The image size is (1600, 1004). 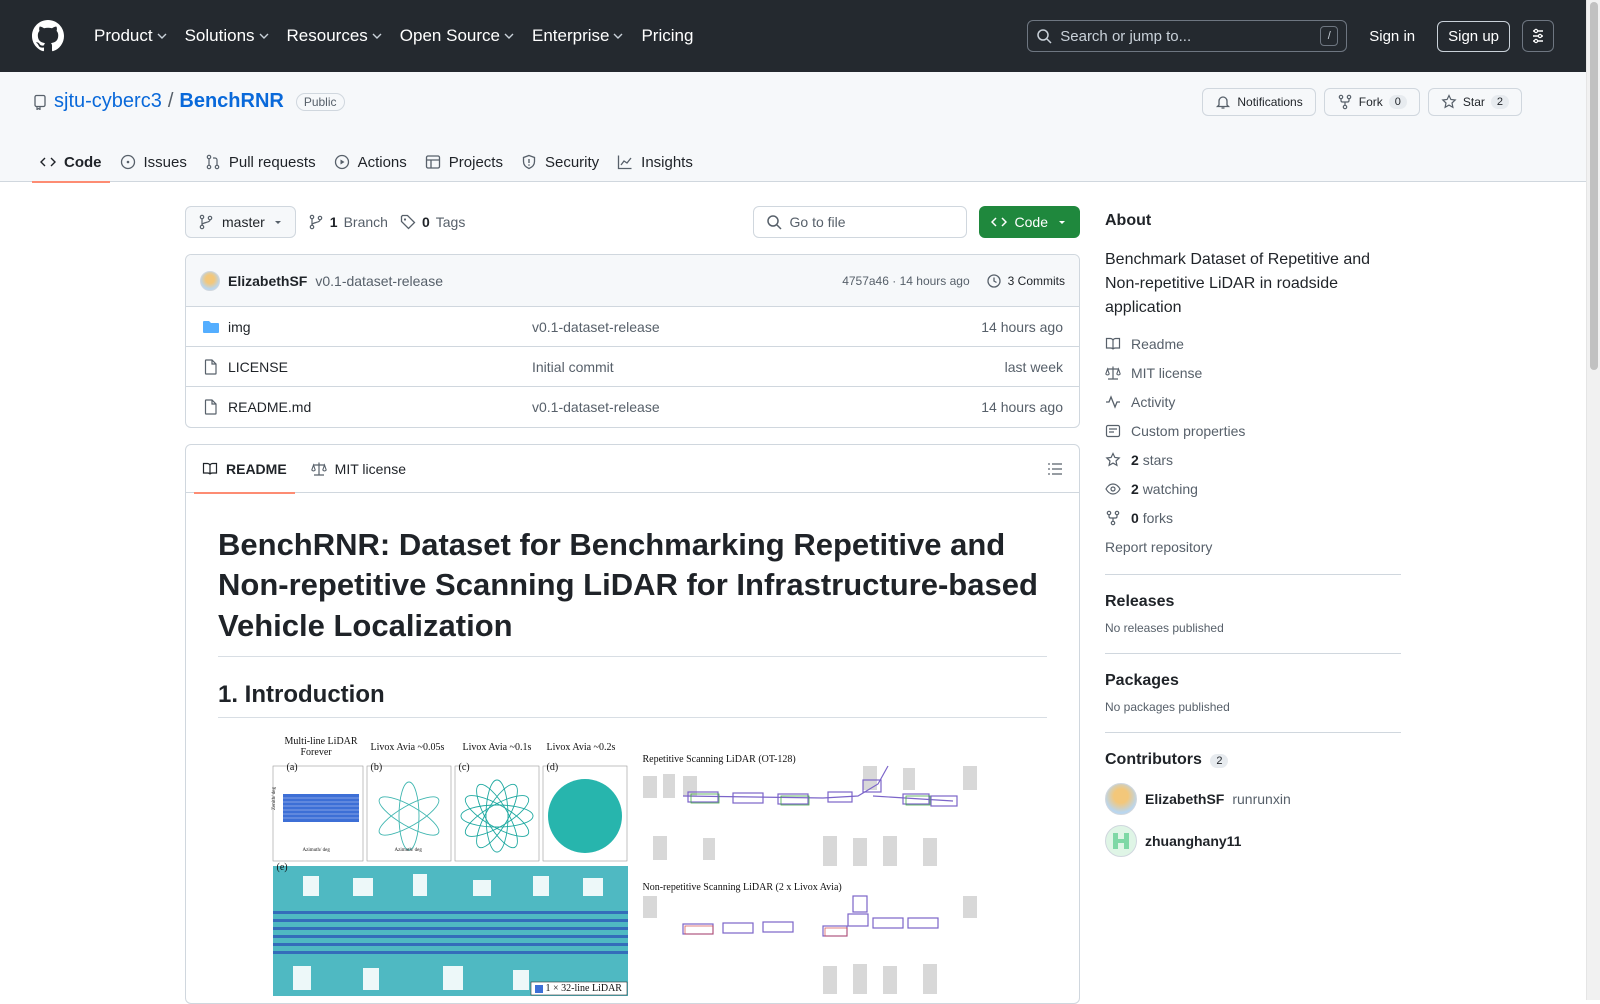 I want to click on github-logo-icon, so click(x=48, y=36).